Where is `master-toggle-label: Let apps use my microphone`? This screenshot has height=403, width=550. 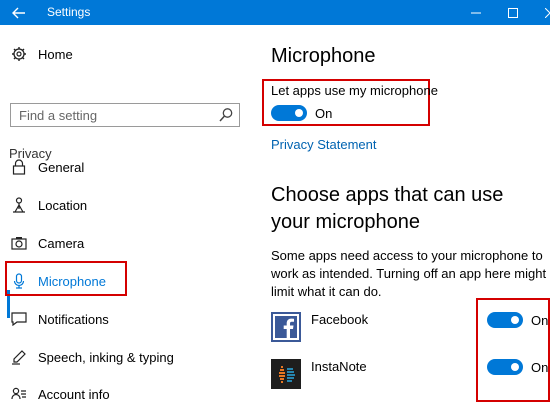 master-toggle-label: Let apps use my microphone is located at coordinates (354, 90).